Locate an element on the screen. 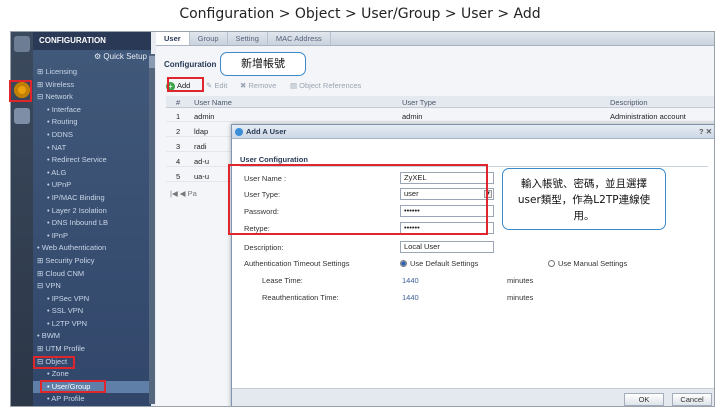  lease-time-unit: minutes is located at coordinates (520, 280).